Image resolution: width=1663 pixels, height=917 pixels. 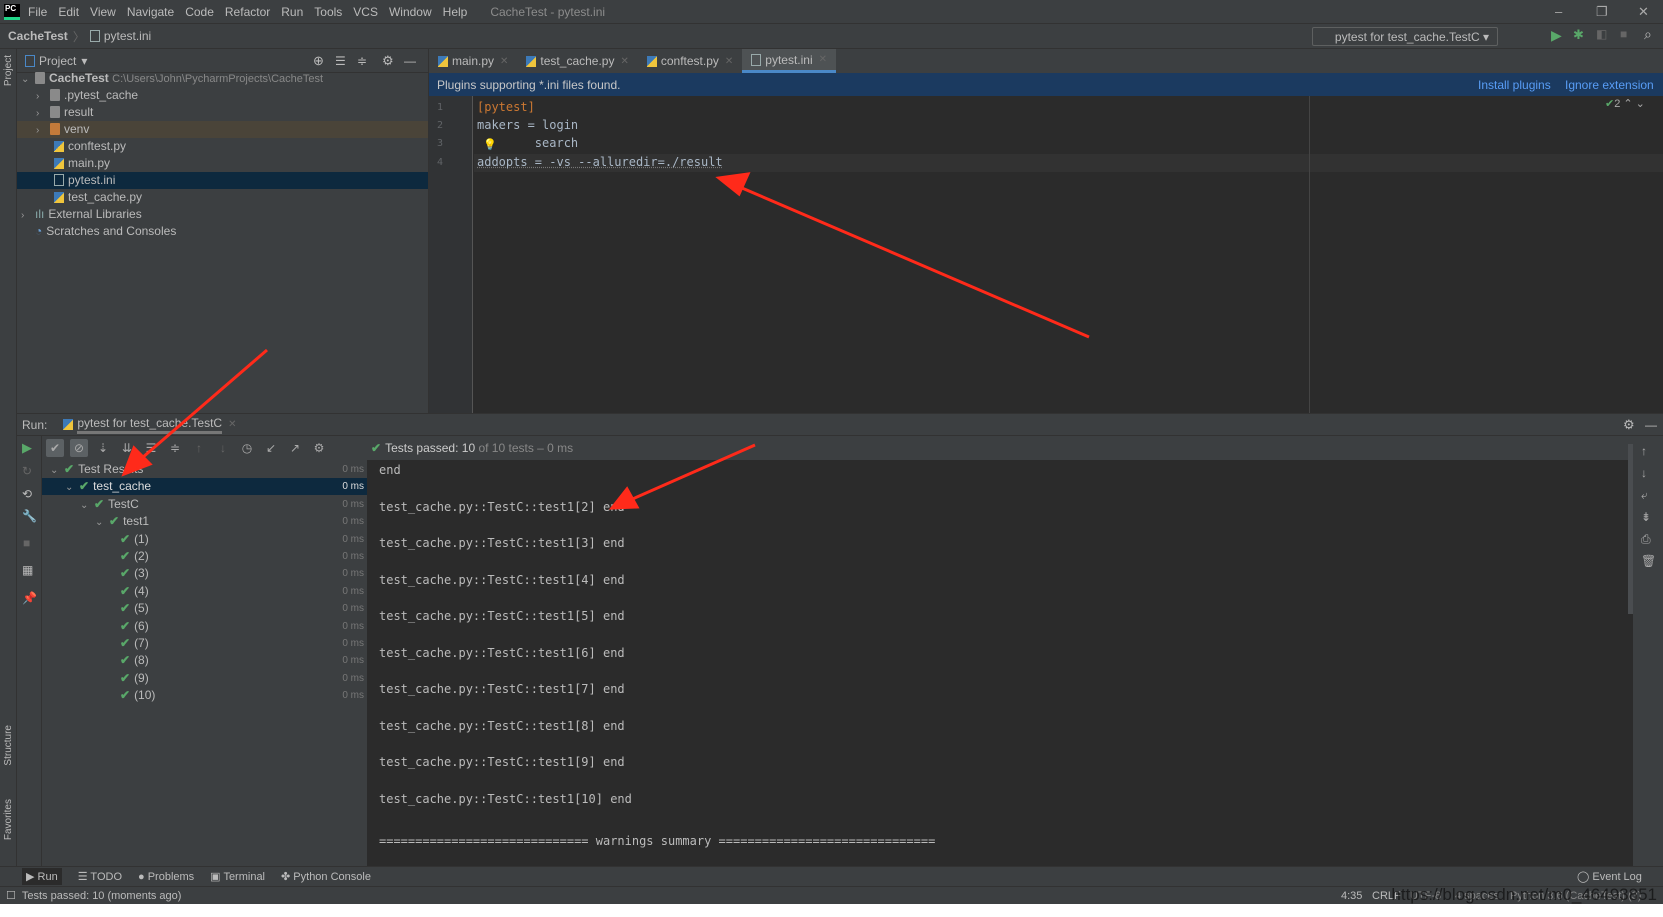 What do you see at coordinates (8, 819) in the screenshot?
I see `favorites-side-tab: Favorites` at bounding box center [8, 819].